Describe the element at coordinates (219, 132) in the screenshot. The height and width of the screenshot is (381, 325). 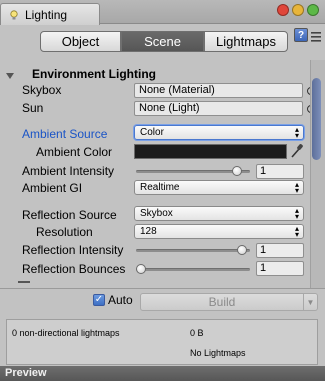
I see `ambient-source-dropdown: Color ▴ ▾` at that location.